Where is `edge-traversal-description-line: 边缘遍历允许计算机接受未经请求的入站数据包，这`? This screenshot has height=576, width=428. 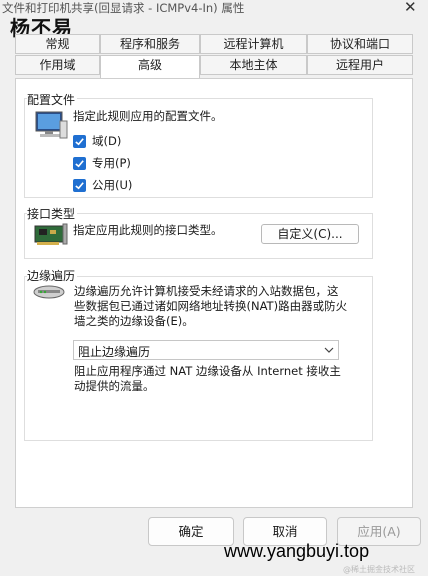
edge-traversal-description-line: 边缘遍历允许计算机接受未经请求的入站数据包，这 is located at coordinates (206, 291).